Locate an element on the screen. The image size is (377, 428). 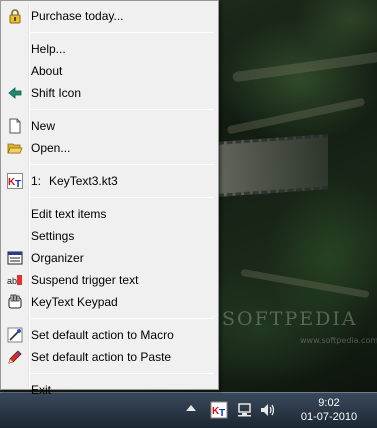
menu-item-new: New is located at coordinates (109, 126).